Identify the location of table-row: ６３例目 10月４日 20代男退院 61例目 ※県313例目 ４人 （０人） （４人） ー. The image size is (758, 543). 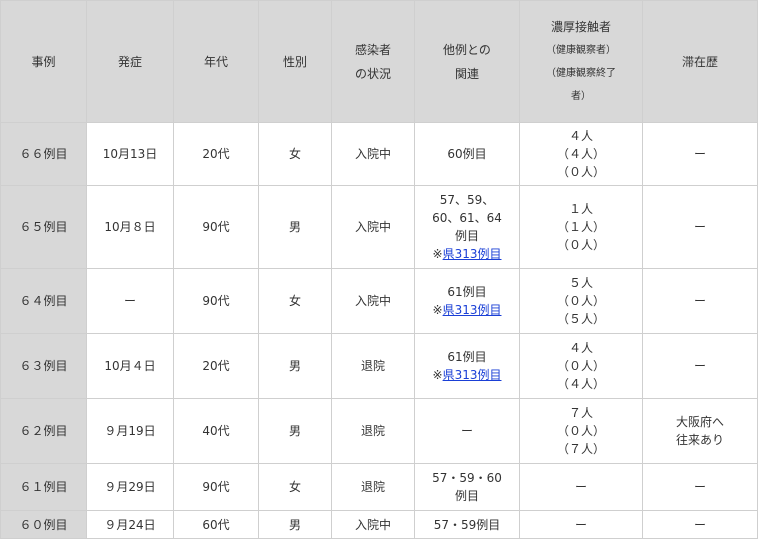
(379, 366).